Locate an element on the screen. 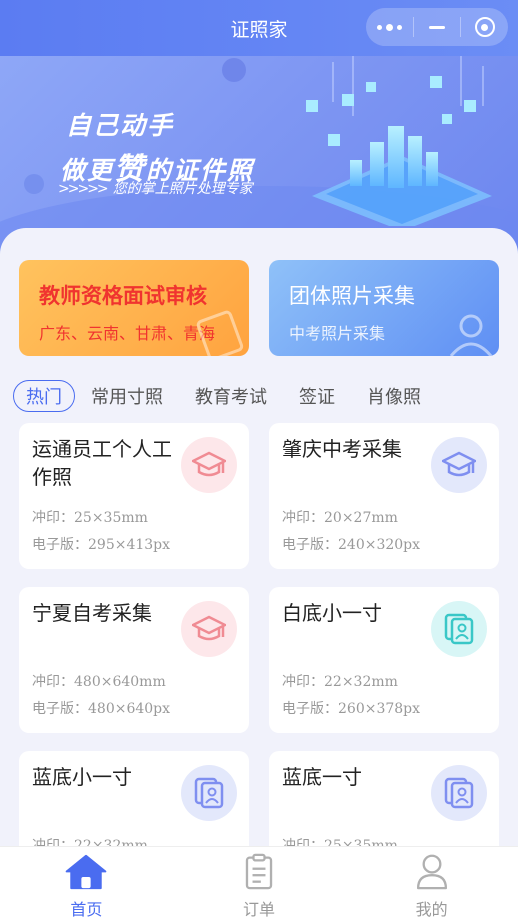  card-title: 运通员工个人工作照 is located at coordinates (102, 463).